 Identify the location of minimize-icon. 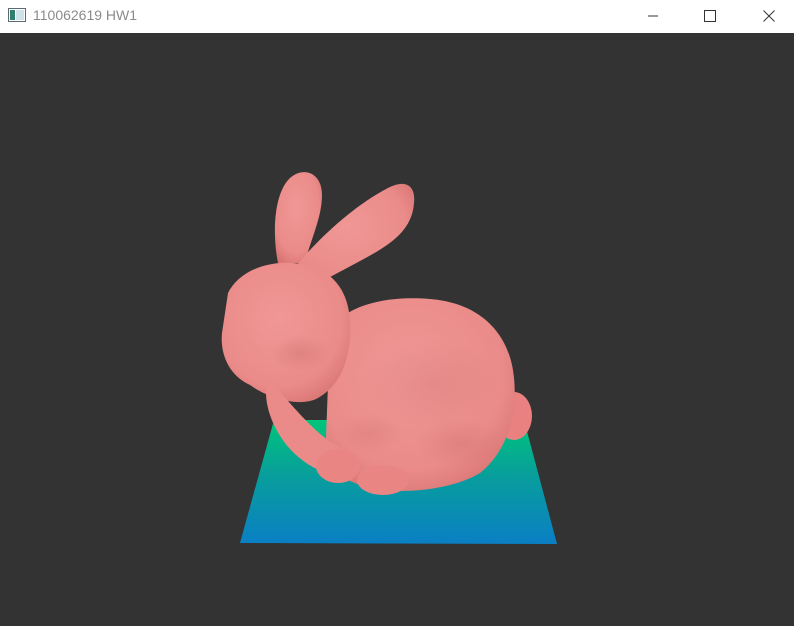
(653, 16).